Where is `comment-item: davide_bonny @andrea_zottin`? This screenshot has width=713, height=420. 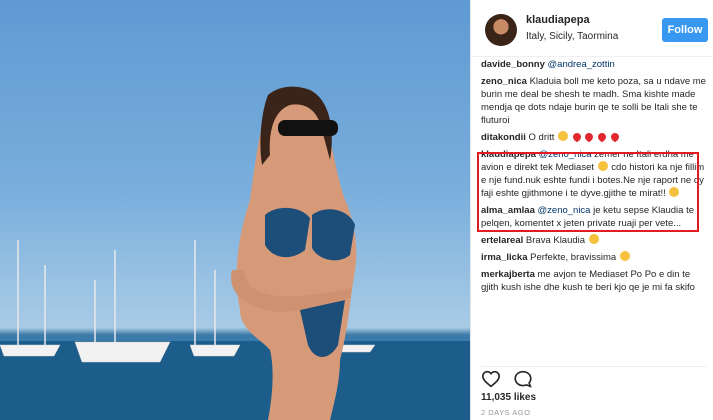
comment-item: davide_bonny @andrea_zottin is located at coordinates (594, 64).